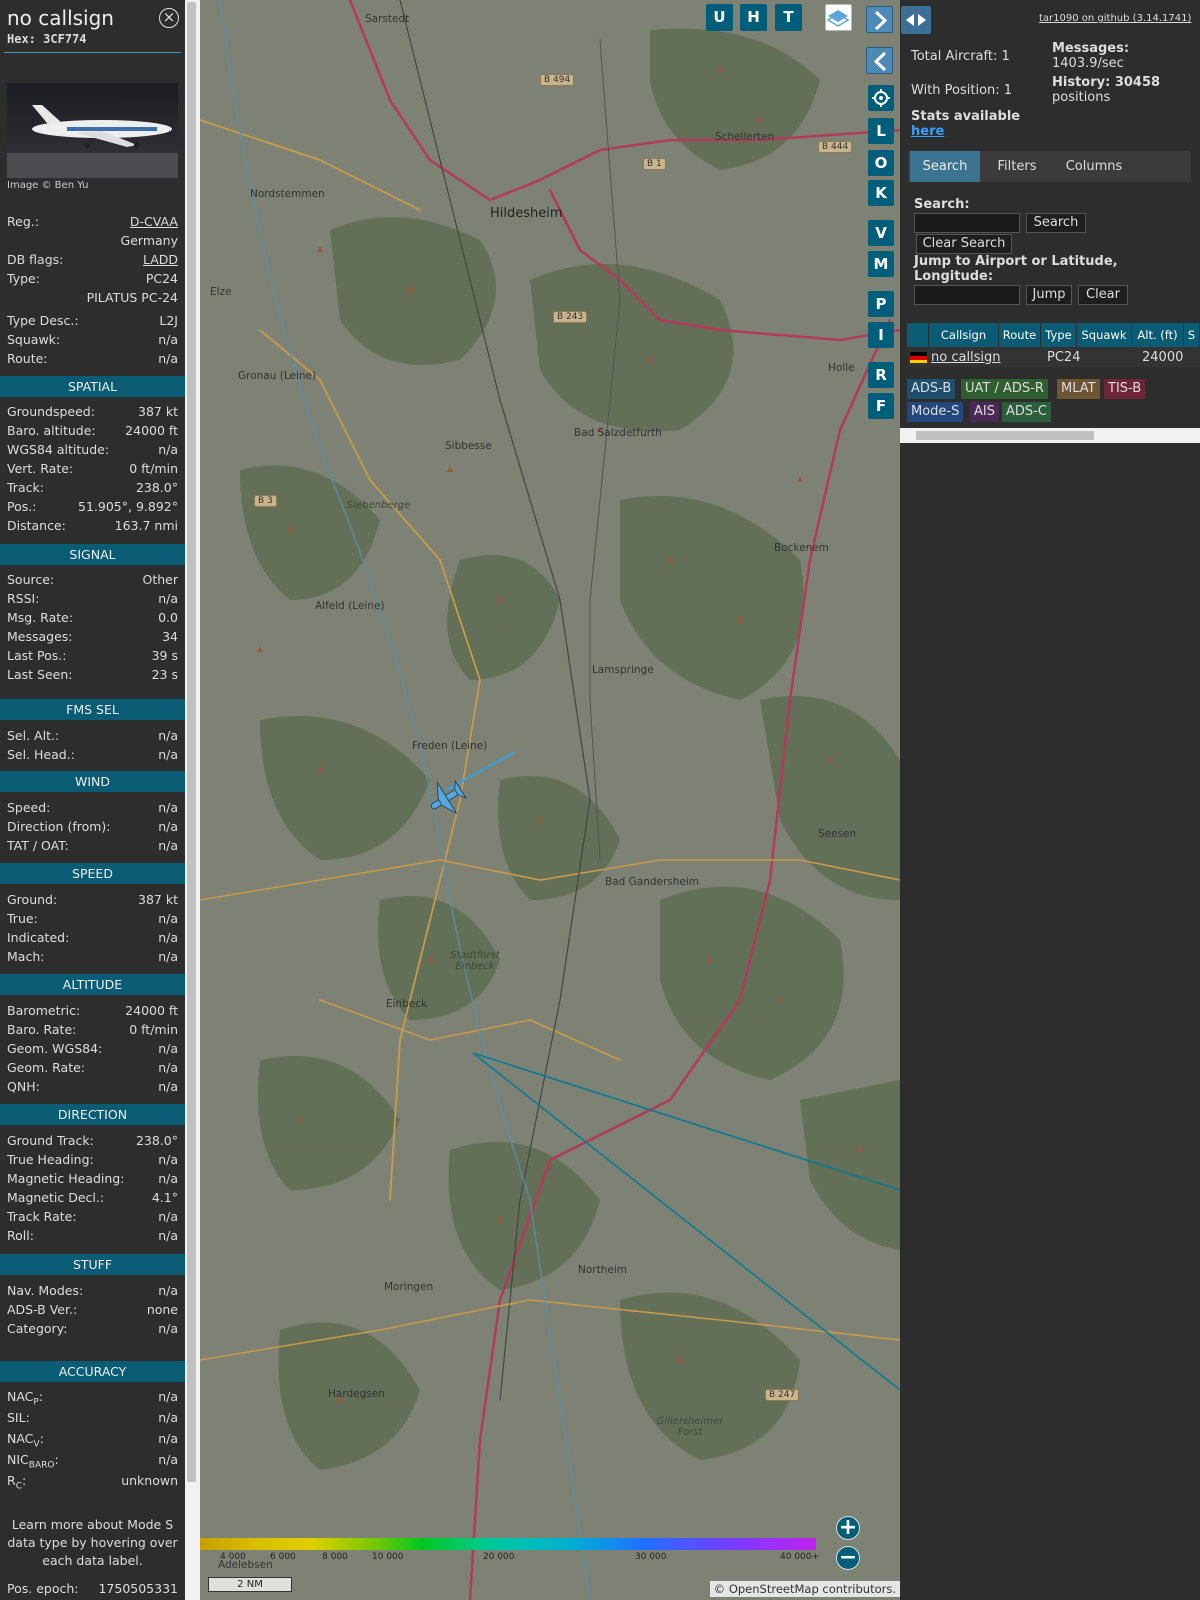  What do you see at coordinates (92, 1068) in the screenshot?
I see `altitude-row: Geom. Rate: n/a` at bounding box center [92, 1068].